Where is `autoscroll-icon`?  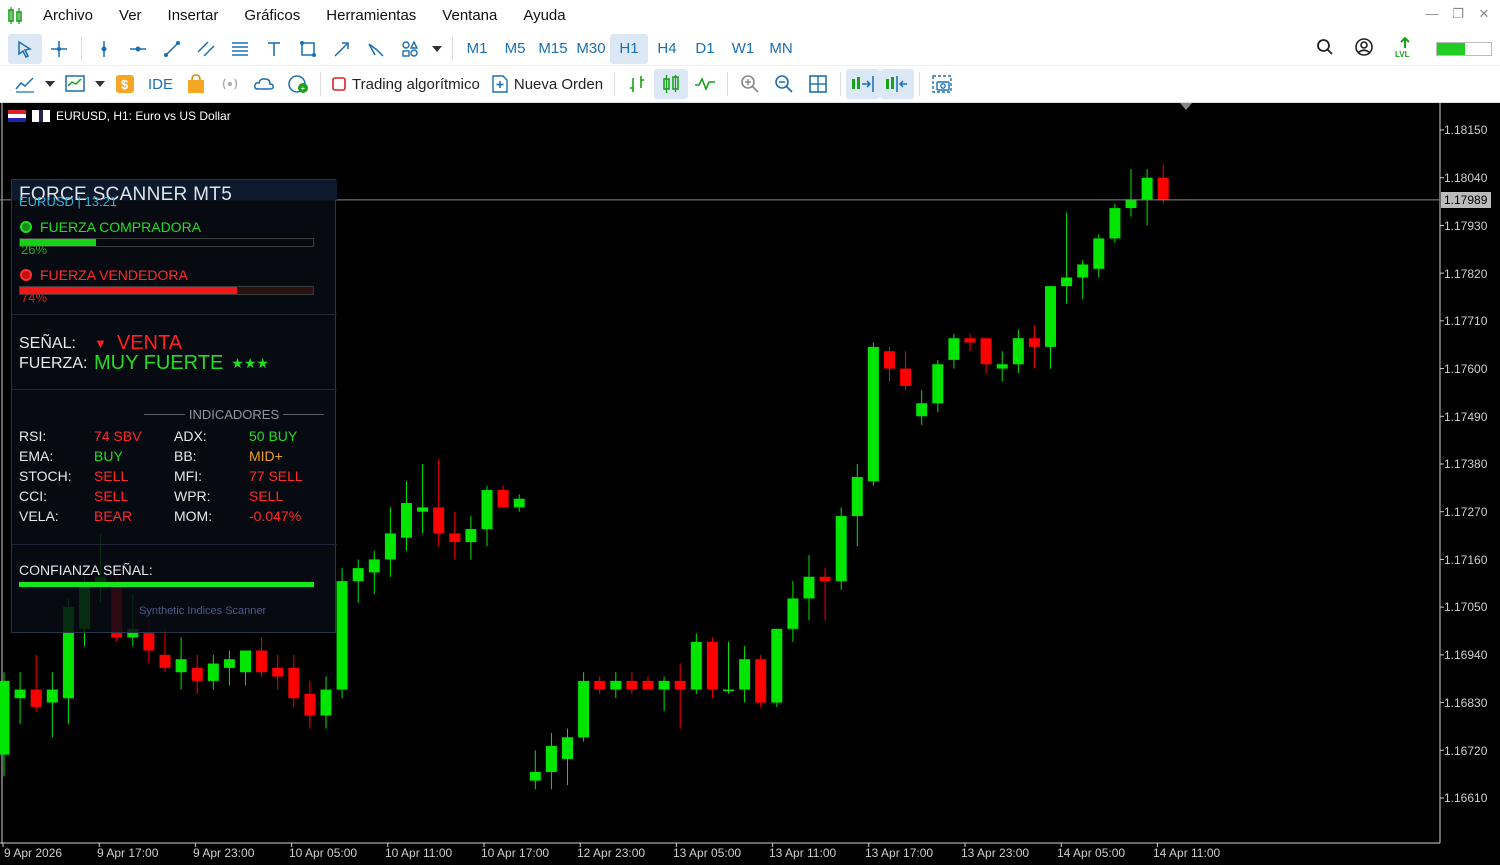 autoscroll-icon is located at coordinates (863, 84).